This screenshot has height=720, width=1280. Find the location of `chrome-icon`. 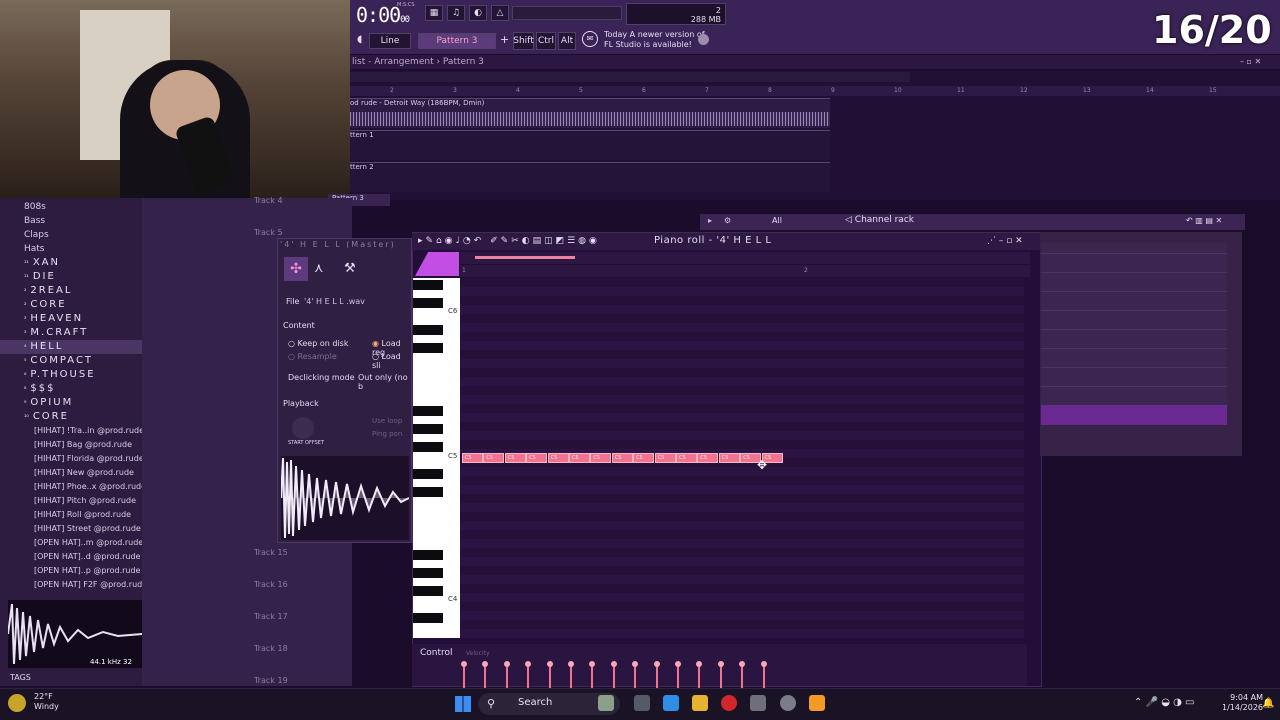

chrome-icon is located at coordinates (788, 703).